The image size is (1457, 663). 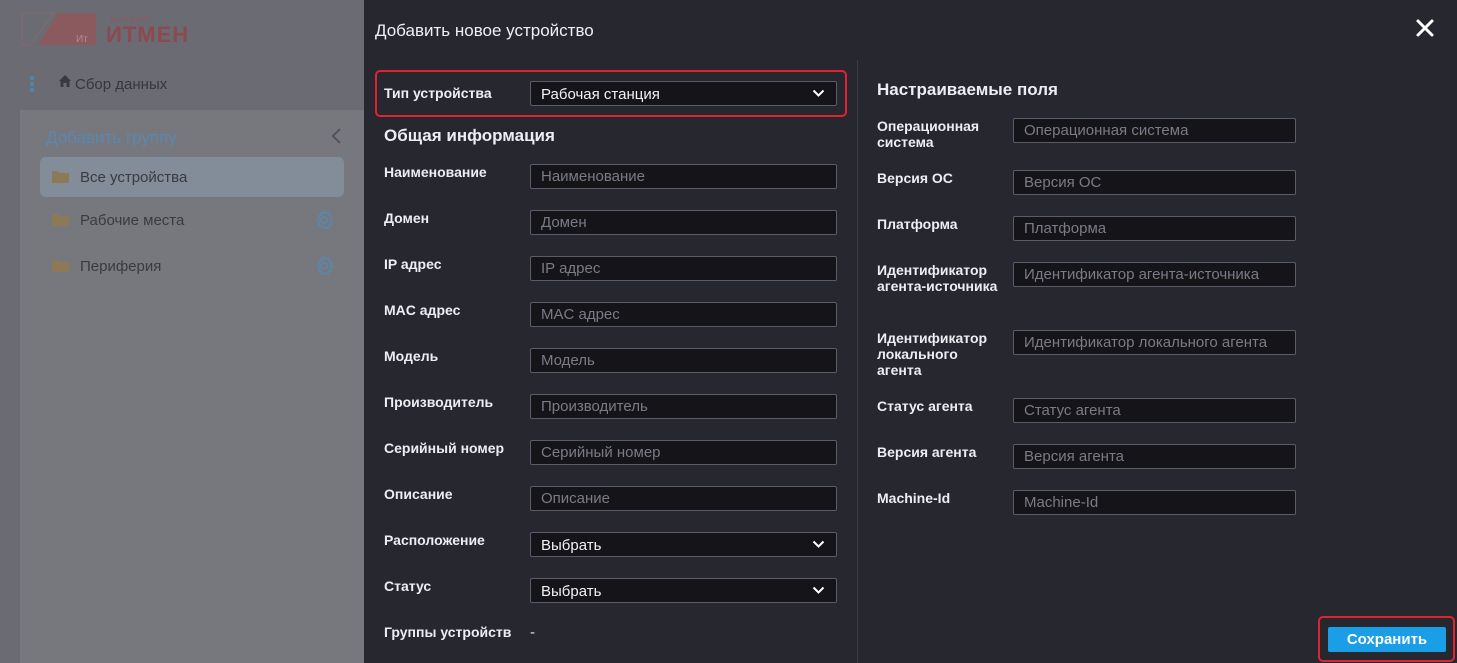 I want to click on description-input, so click(x=683, y=498).